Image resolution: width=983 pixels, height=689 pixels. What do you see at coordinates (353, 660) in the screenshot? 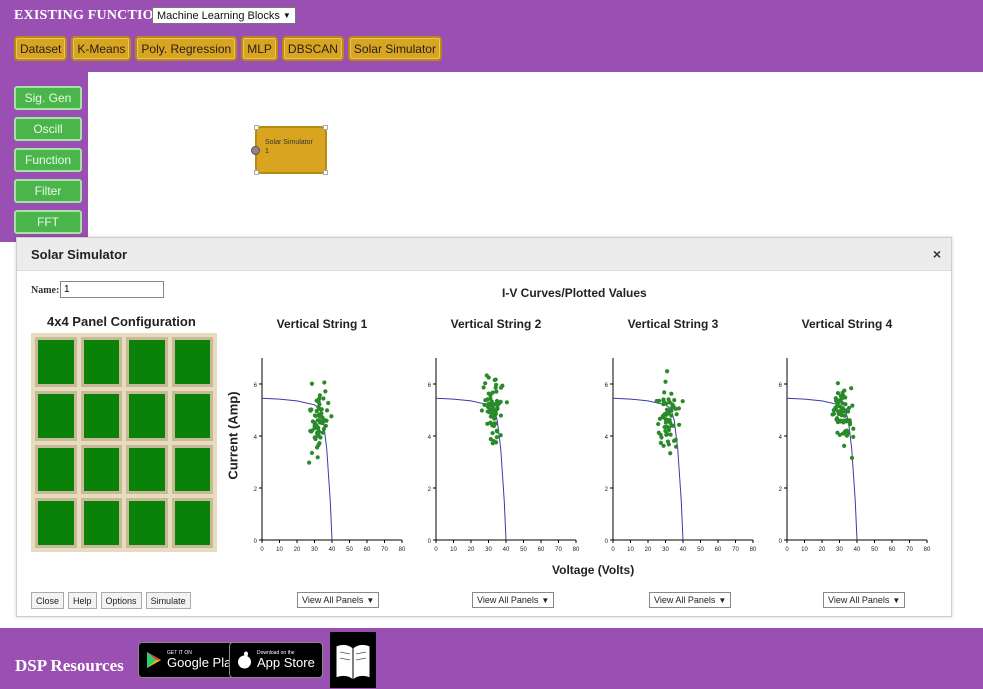
I see `book-icon` at bounding box center [353, 660].